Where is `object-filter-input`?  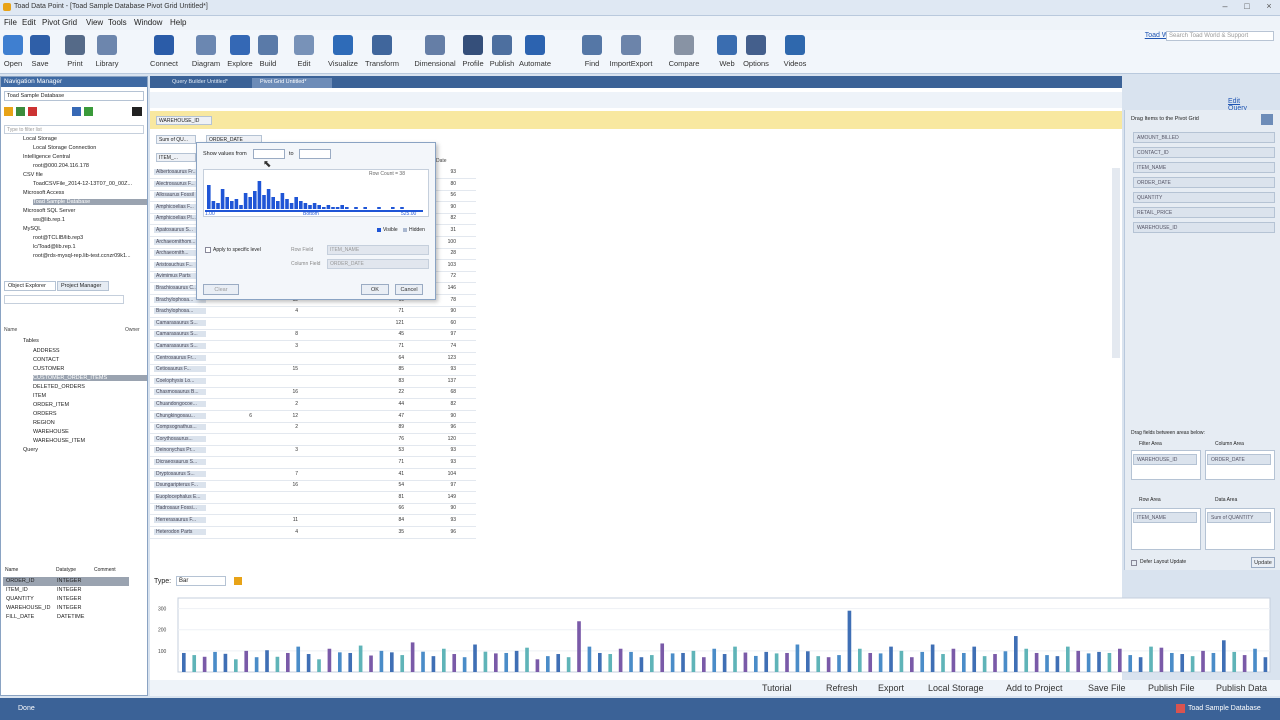 object-filter-input is located at coordinates (64, 299).